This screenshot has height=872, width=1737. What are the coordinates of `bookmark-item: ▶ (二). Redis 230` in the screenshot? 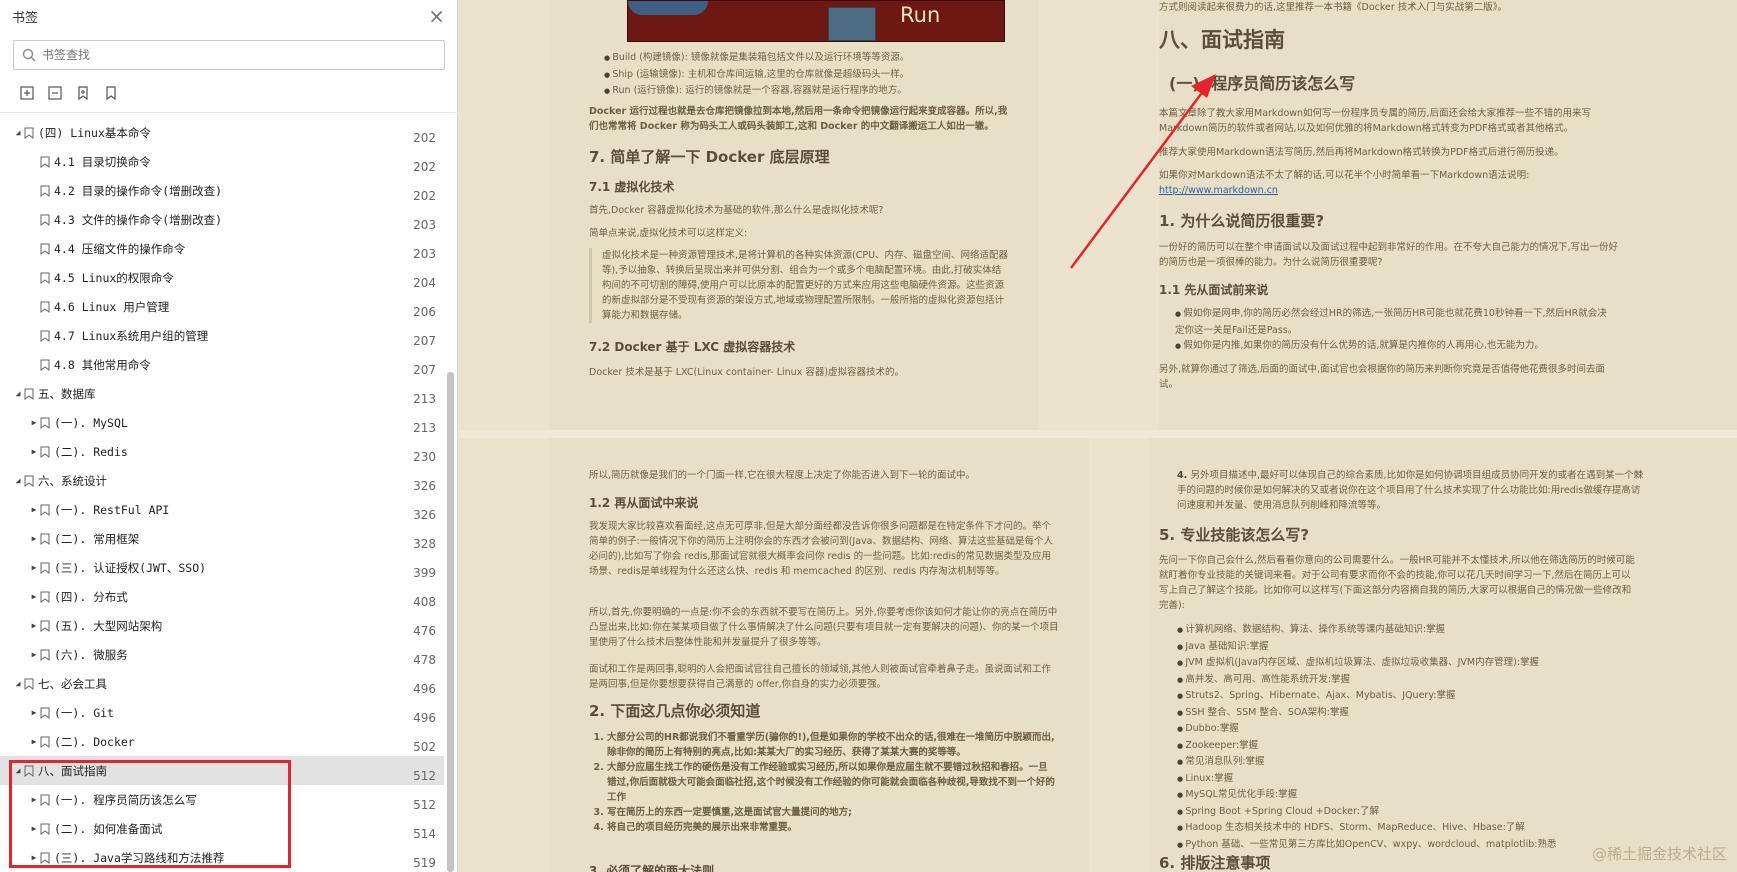 It's located at (222, 451).